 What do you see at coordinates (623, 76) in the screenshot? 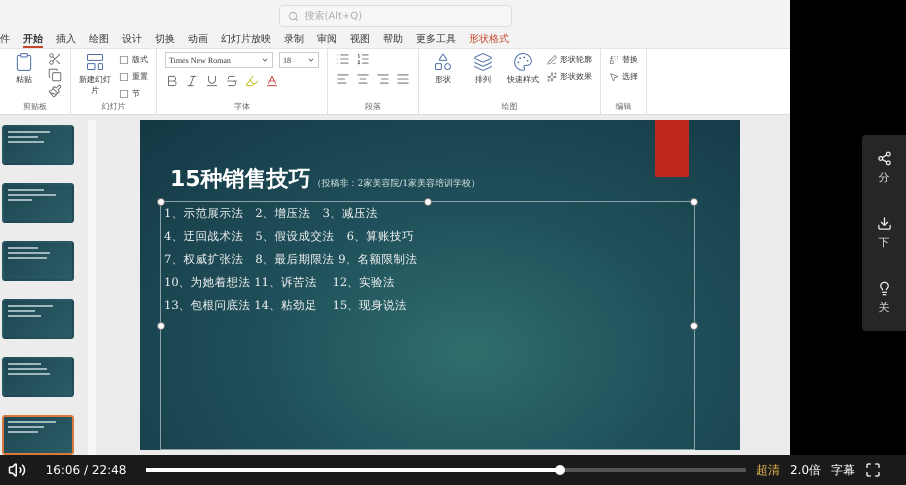
I see `ribbon-button: 选择` at bounding box center [623, 76].